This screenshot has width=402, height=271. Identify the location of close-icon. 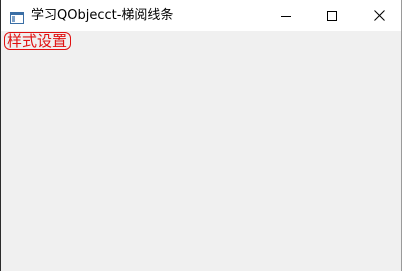
(379, 15).